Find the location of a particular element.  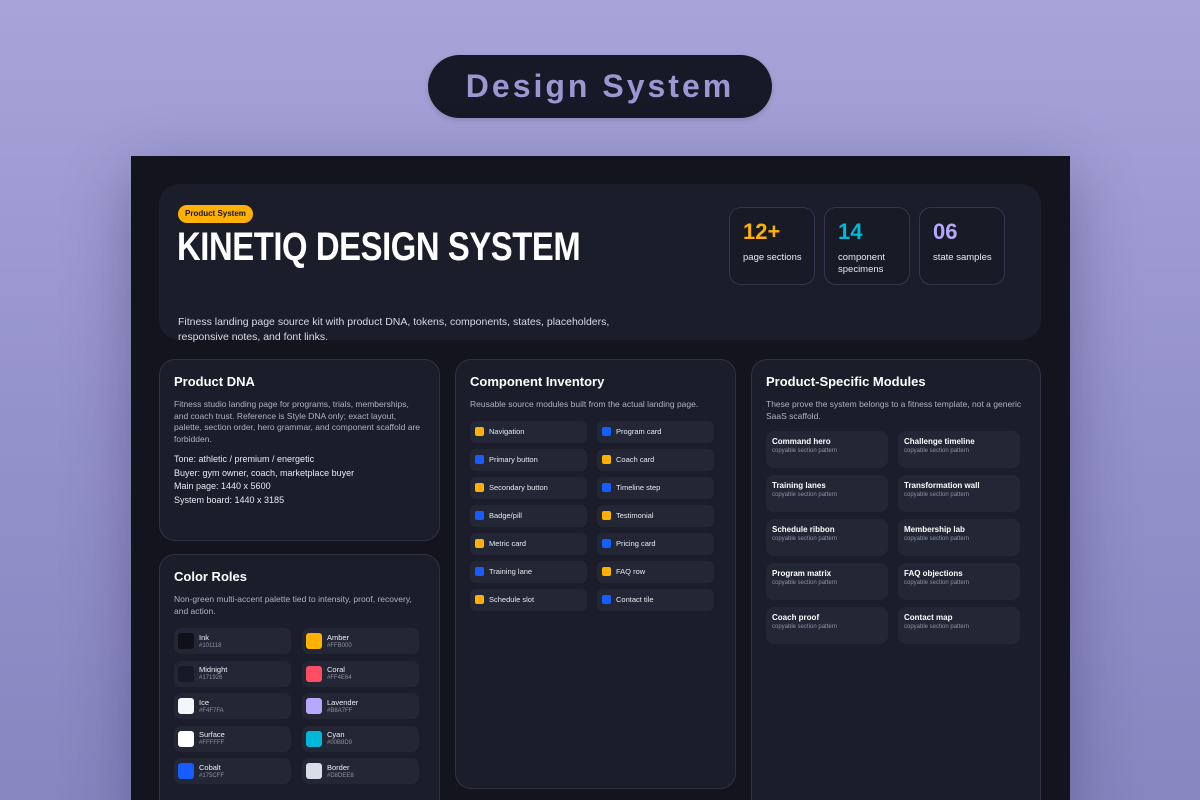

swatch-name: Amber is located at coordinates (338, 637).